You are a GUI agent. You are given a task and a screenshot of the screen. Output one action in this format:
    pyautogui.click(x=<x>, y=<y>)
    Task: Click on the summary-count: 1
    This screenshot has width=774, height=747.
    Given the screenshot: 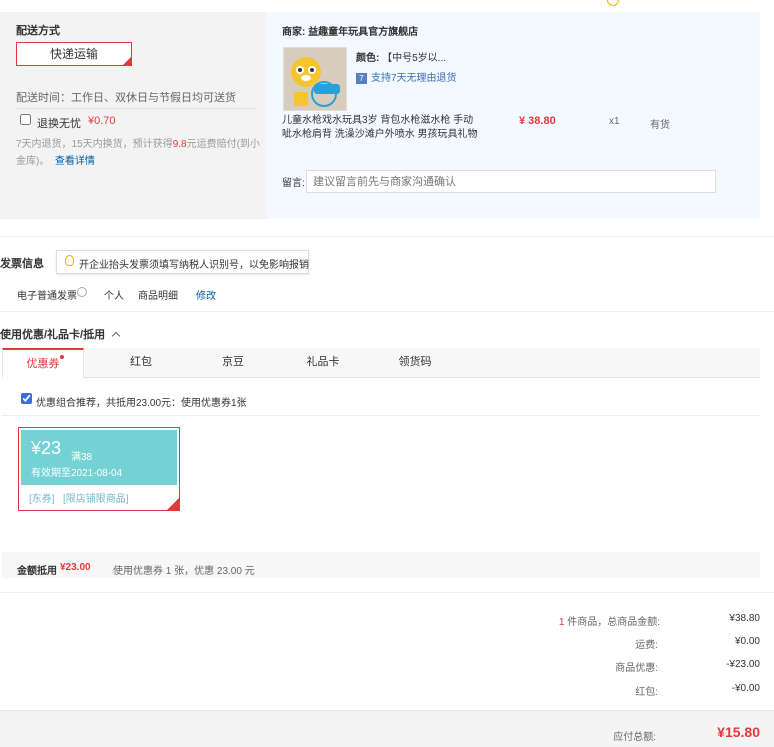 What is the action you would take?
    pyautogui.click(x=561, y=622)
    